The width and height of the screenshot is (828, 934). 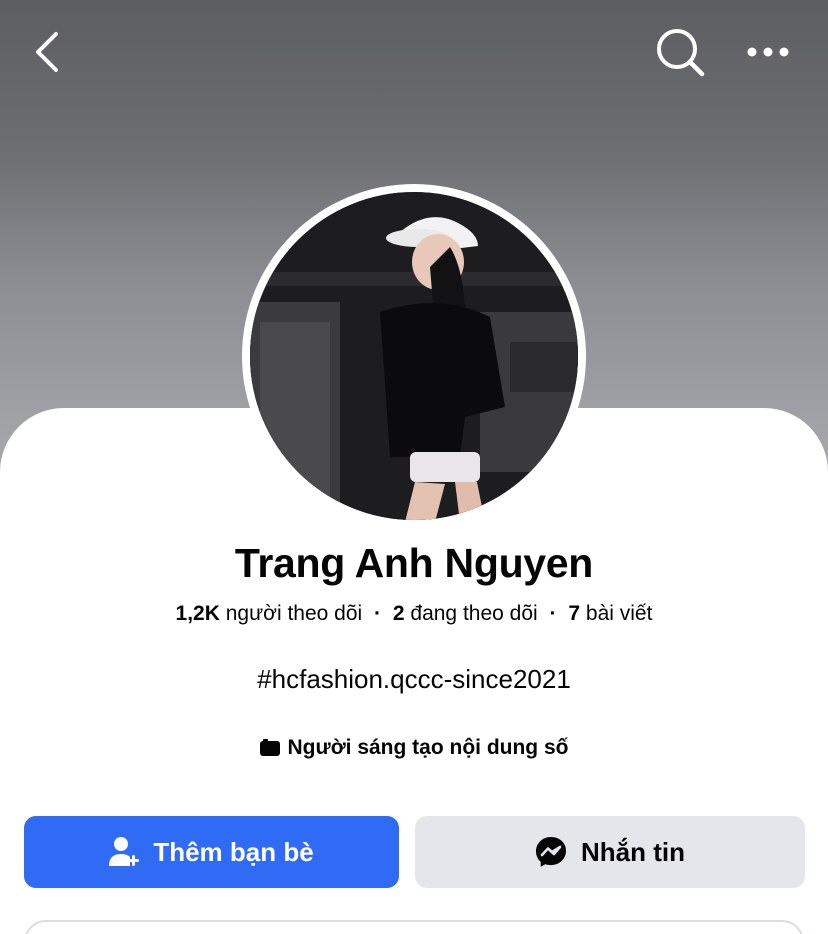 What do you see at coordinates (414, 563) in the screenshot?
I see `profile-name: Trang Anh Nguyen` at bounding box center [414, 563].